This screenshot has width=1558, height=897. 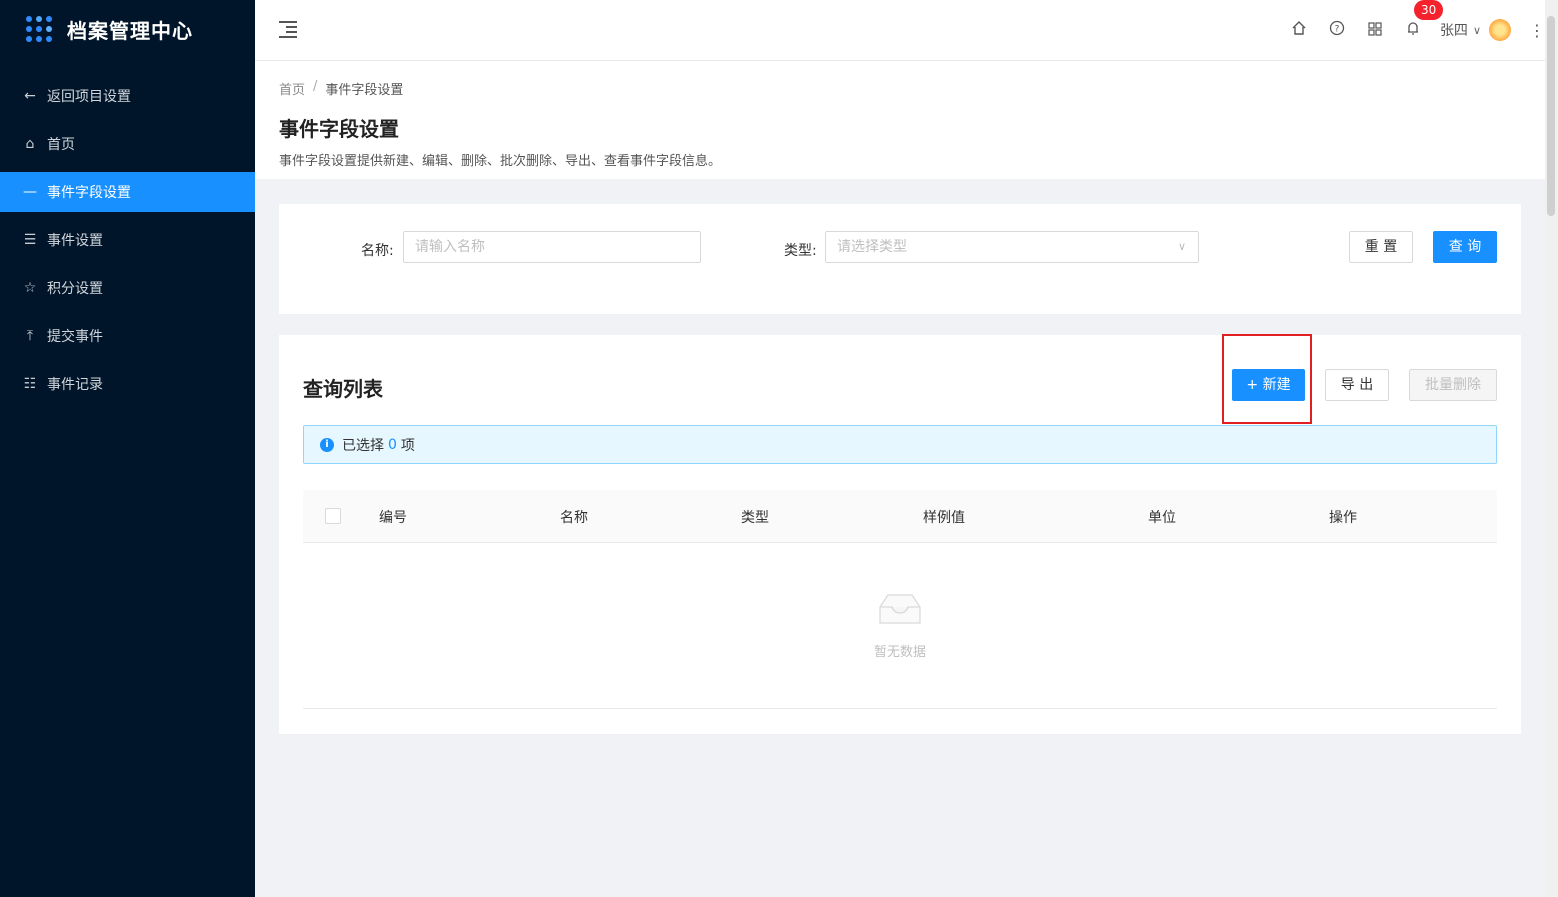 What do you see at coordinates (1551, 448) in the screenshot?
I see `page-scrollbar` at bounding box center [1551, 448].